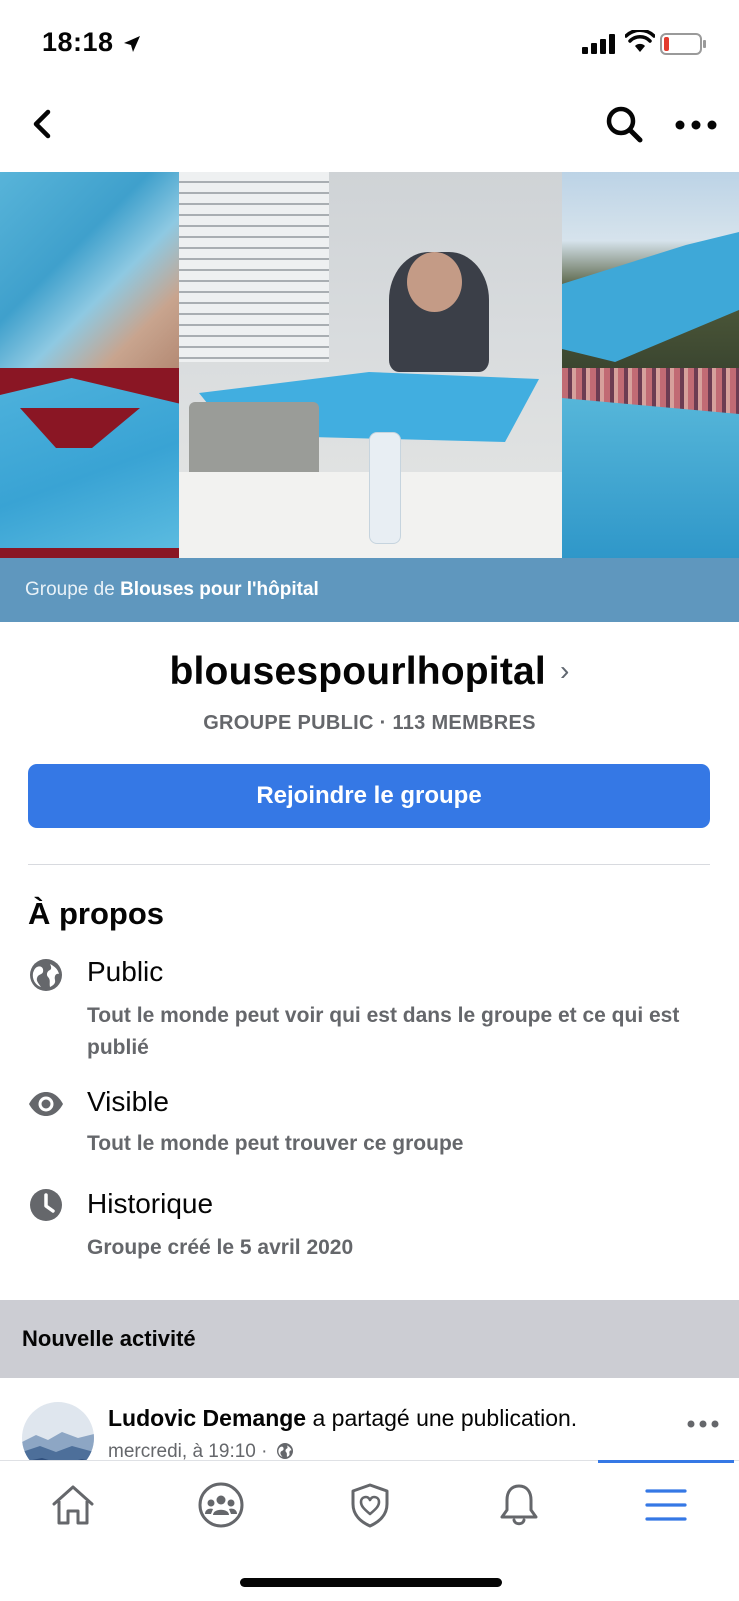 This screenshot has height=1601, width=739. I want to click on cover-photo-gown-sleeve, so click(89, 270).